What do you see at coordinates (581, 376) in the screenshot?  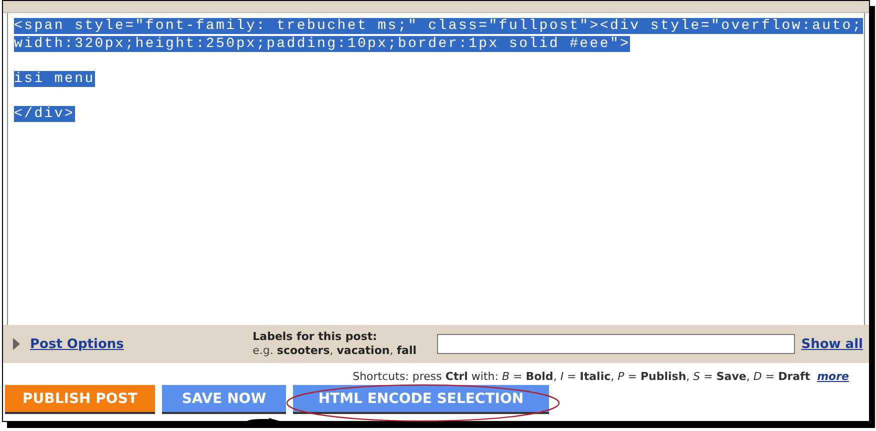 I see `shortcuts-hint: Shortcuts: press Ctrl with: B = Bold, I = Italic, P = Publish, S = Save, D = Draft` at bounding box center [581, 376].